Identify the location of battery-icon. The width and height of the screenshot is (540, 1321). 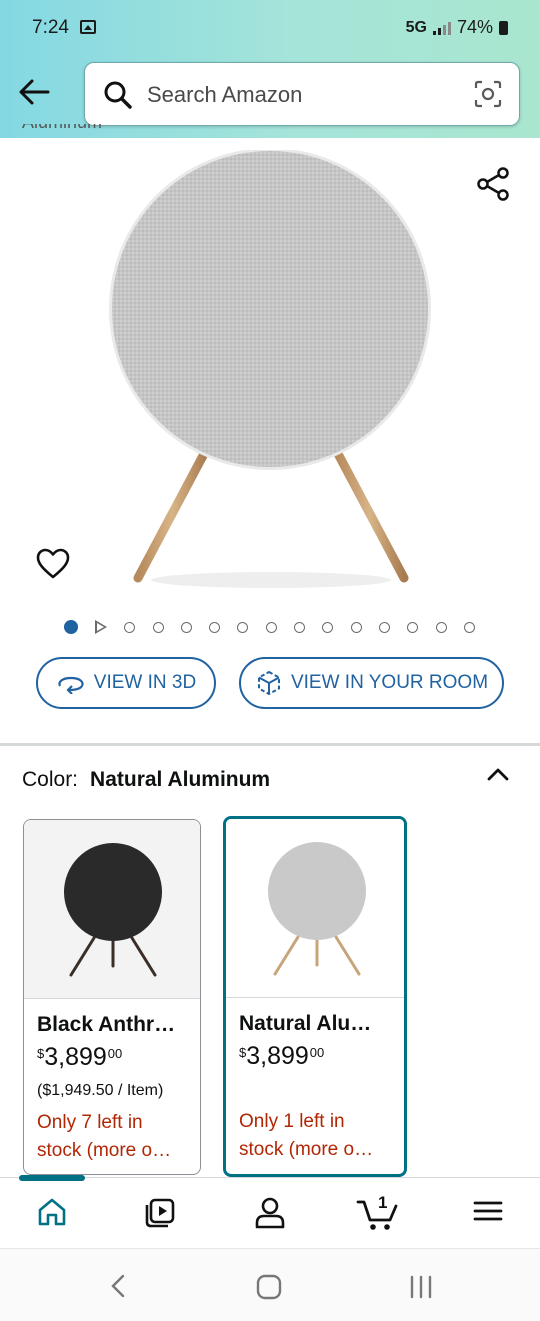
(503, 27).